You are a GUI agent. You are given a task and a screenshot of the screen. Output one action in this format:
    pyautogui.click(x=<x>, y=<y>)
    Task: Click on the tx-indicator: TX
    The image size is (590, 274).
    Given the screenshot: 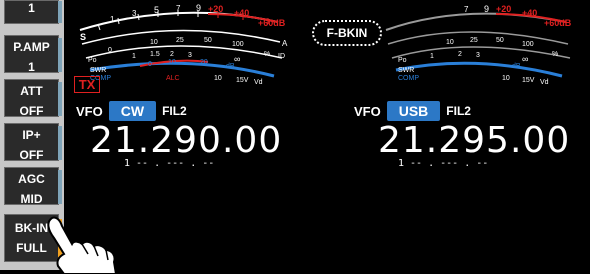 What is the action you would take?
    pyautogui.click(x=87, y=84)
    